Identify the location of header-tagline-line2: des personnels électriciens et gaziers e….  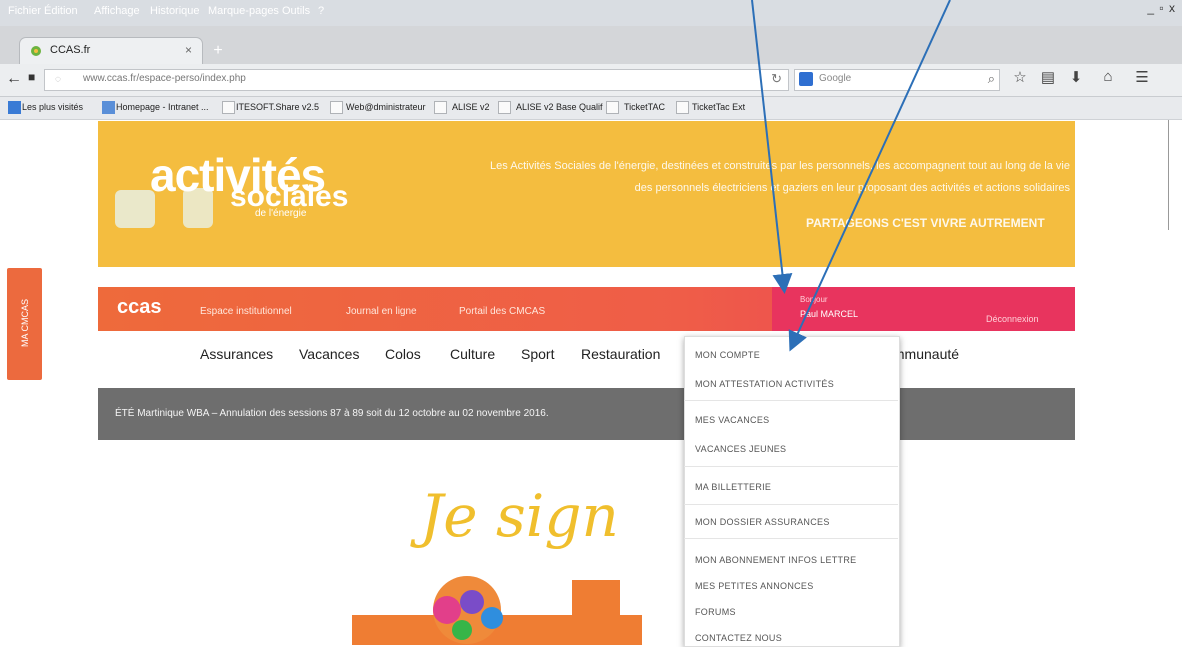
(852, 188).